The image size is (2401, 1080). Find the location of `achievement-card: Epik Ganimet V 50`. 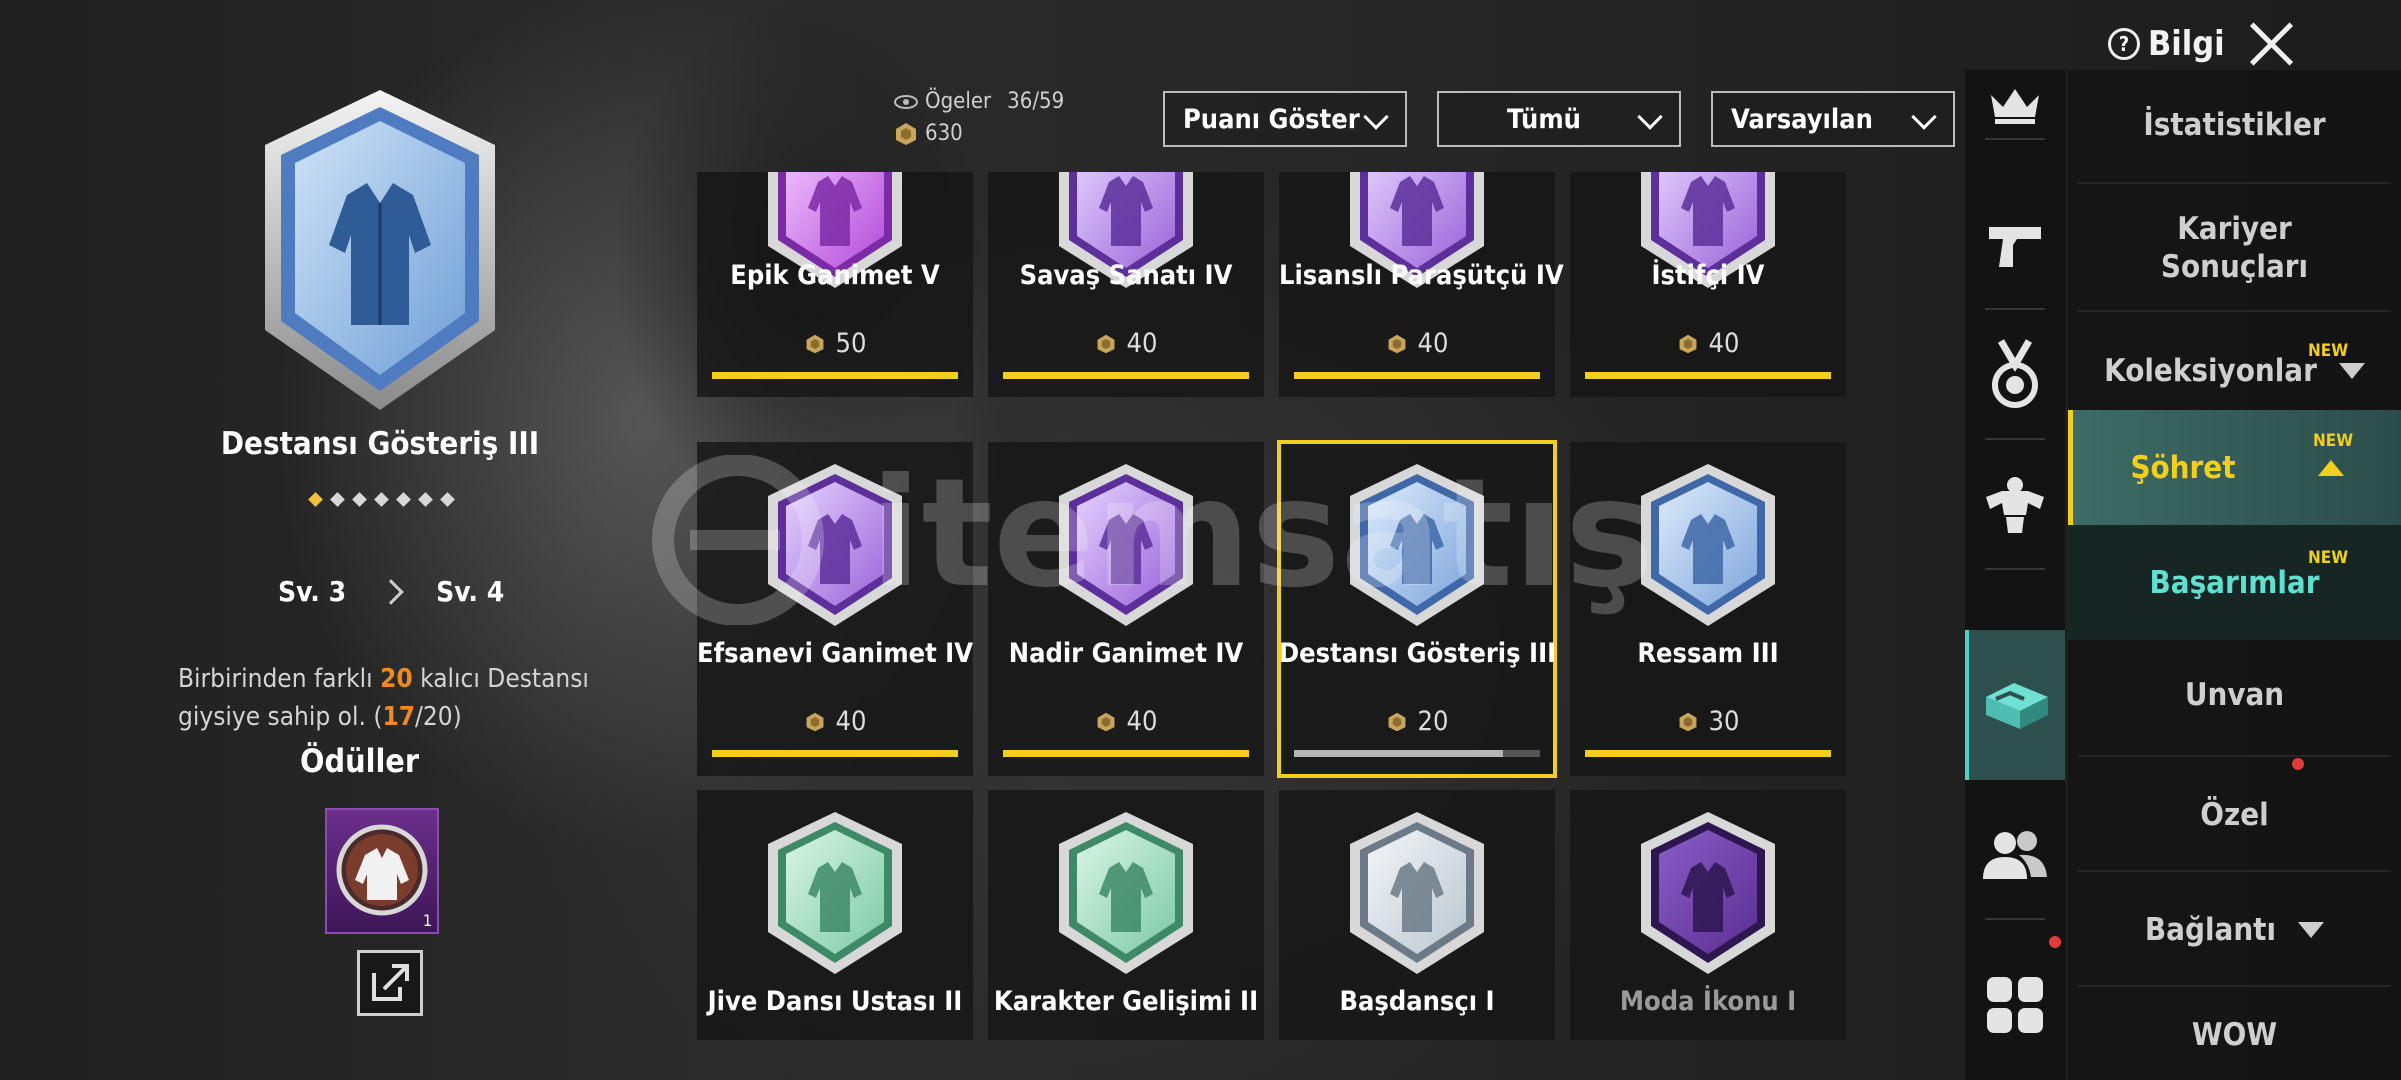

achievement-card: Epik Ganimet V 50 is located at coordinates (835, 284).